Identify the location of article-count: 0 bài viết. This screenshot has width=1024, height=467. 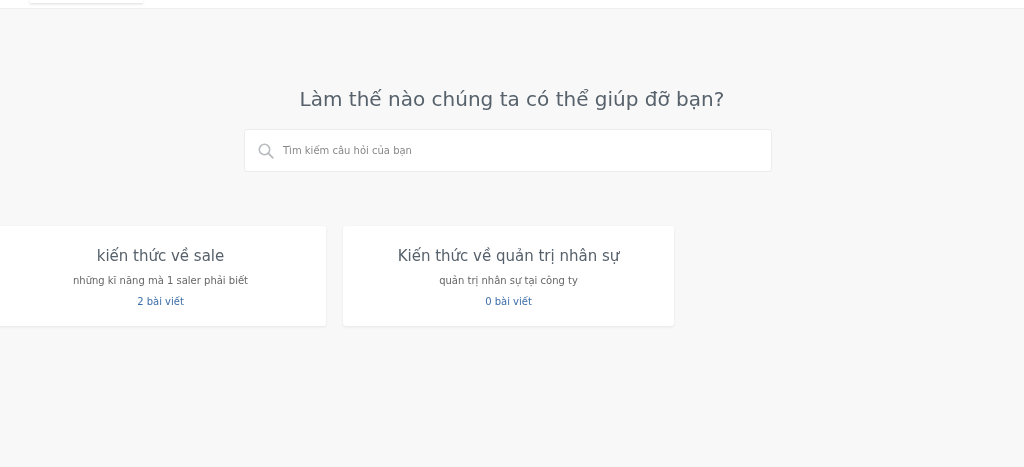
(508, 301).